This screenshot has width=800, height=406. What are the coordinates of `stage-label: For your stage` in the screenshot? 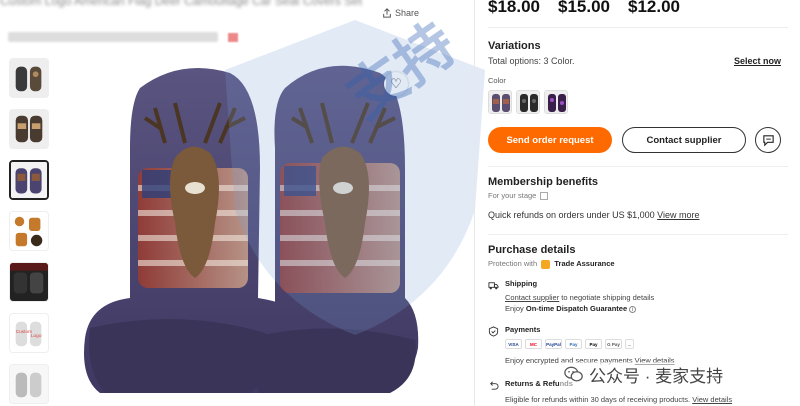 It's located at (512, 195).